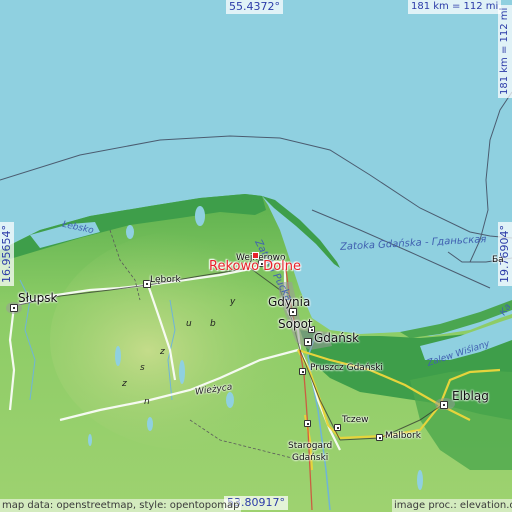  I want to click on longitude-left-label: 16.95654°, so click(7, 254).